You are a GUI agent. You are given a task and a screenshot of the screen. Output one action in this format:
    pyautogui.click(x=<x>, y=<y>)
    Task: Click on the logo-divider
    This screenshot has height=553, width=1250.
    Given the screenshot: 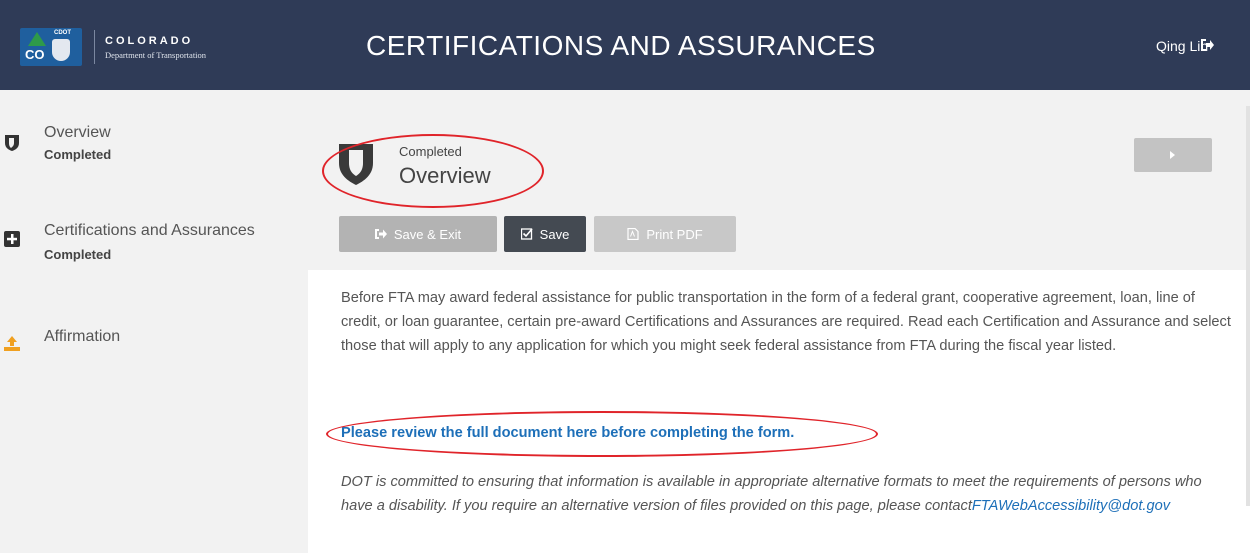 What is the action you would take?
    pyautogui.click(x=94, y=47)
    